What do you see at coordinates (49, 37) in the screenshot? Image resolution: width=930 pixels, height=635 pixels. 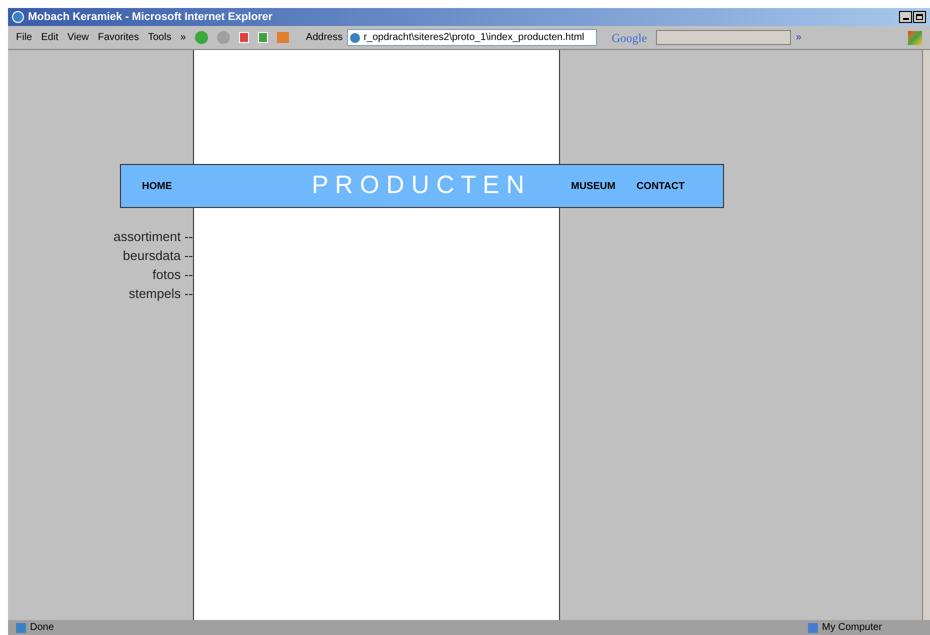 I see `menu-item: Edit` at bounding box center [49, 37].